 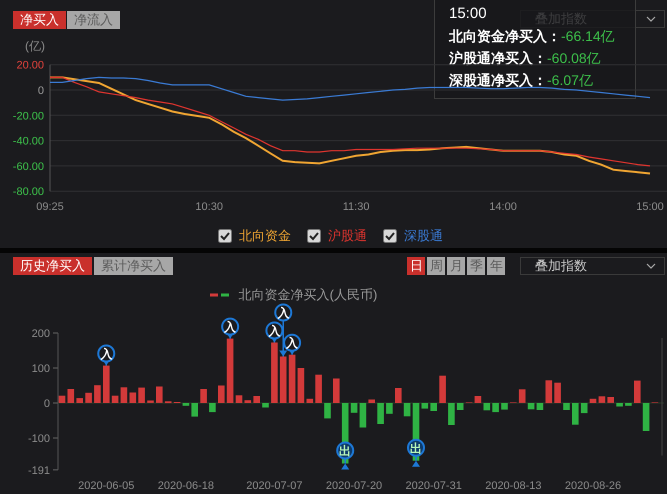 What do you see at coordinates (106, 486) in the screenshot?
I see `x-axis-label: 2020-06-05` at bounding box center [106, 486].